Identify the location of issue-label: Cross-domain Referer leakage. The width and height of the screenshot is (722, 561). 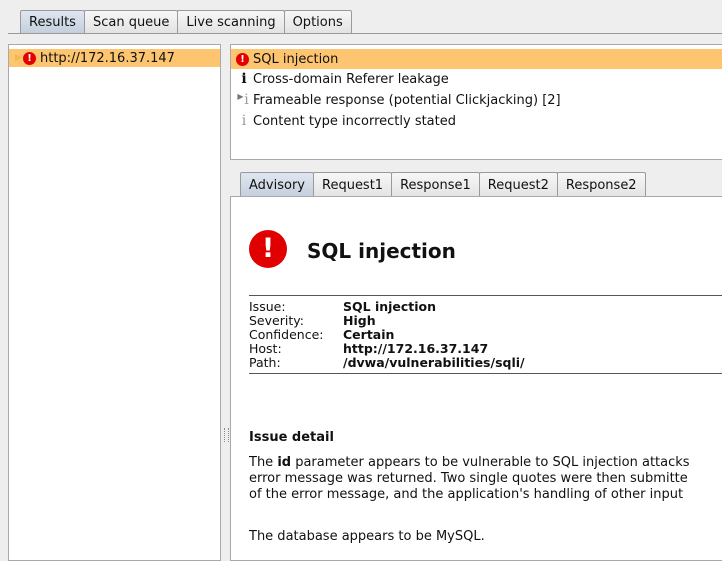
(351, 79).